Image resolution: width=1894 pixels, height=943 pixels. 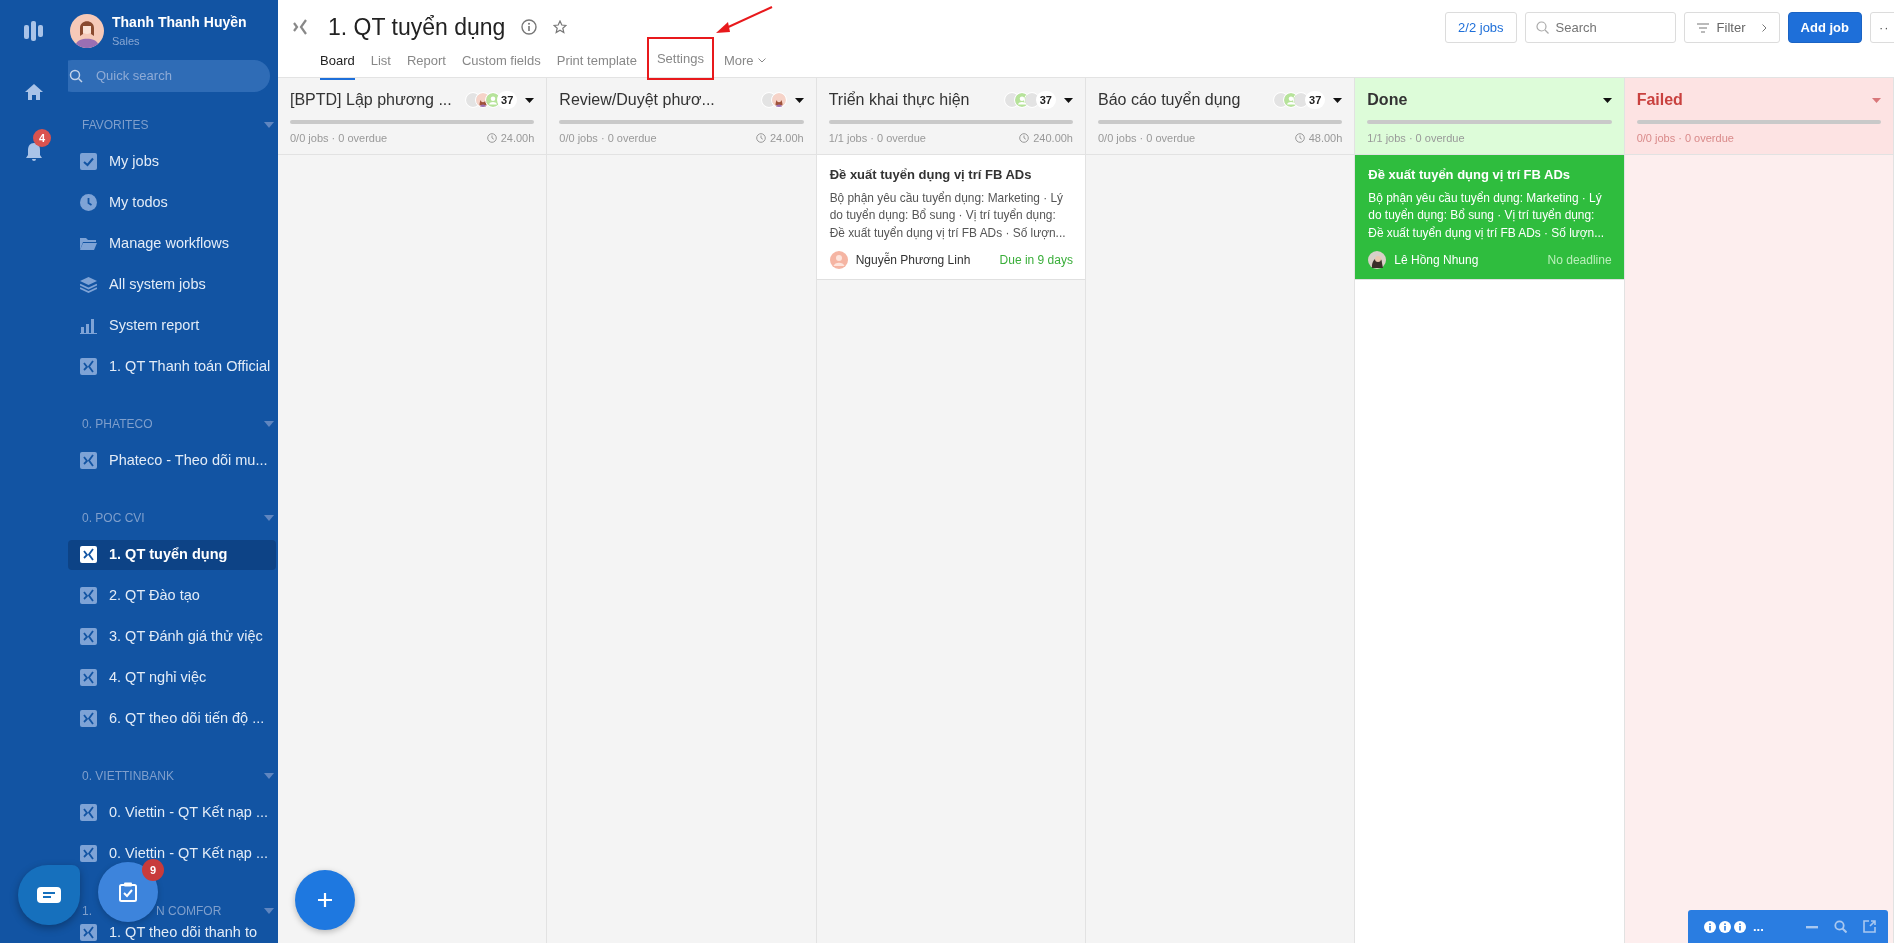 I want to click on add-job-button: Add job, so click(x=1824, y=27).